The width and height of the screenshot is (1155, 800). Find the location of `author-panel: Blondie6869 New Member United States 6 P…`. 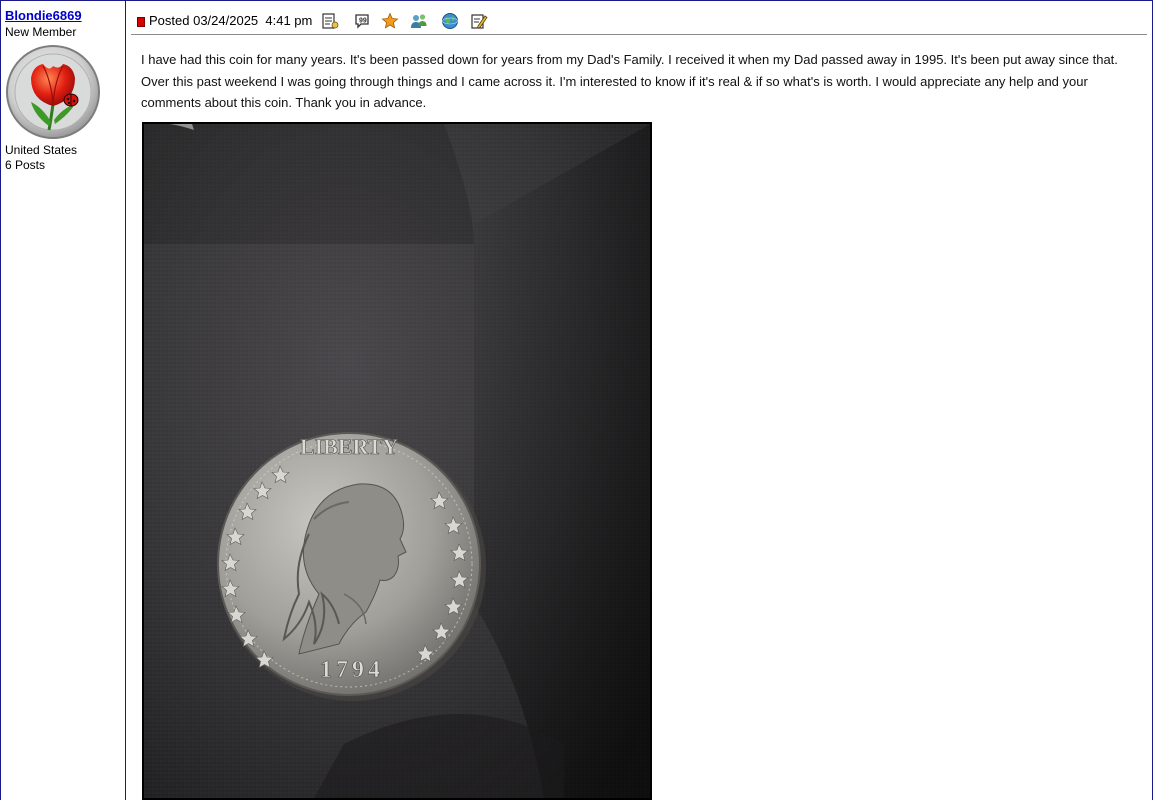

author-panel: Blondie6869 New Member United States 6 P… is located at coordinates (63, 400).